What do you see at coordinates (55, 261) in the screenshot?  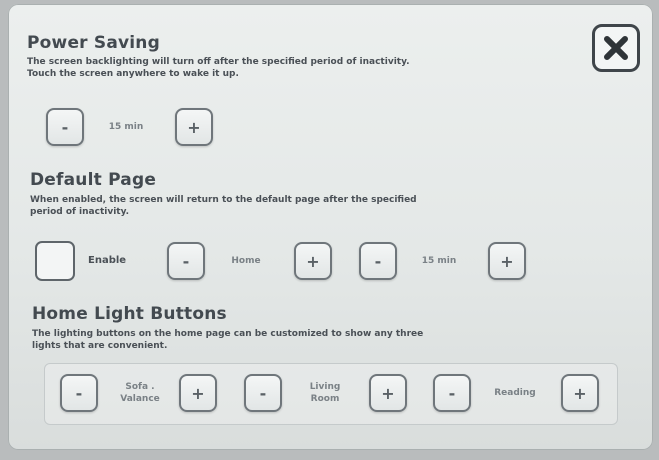 I see `enable-checkbox` at bounding box center [55, 261].